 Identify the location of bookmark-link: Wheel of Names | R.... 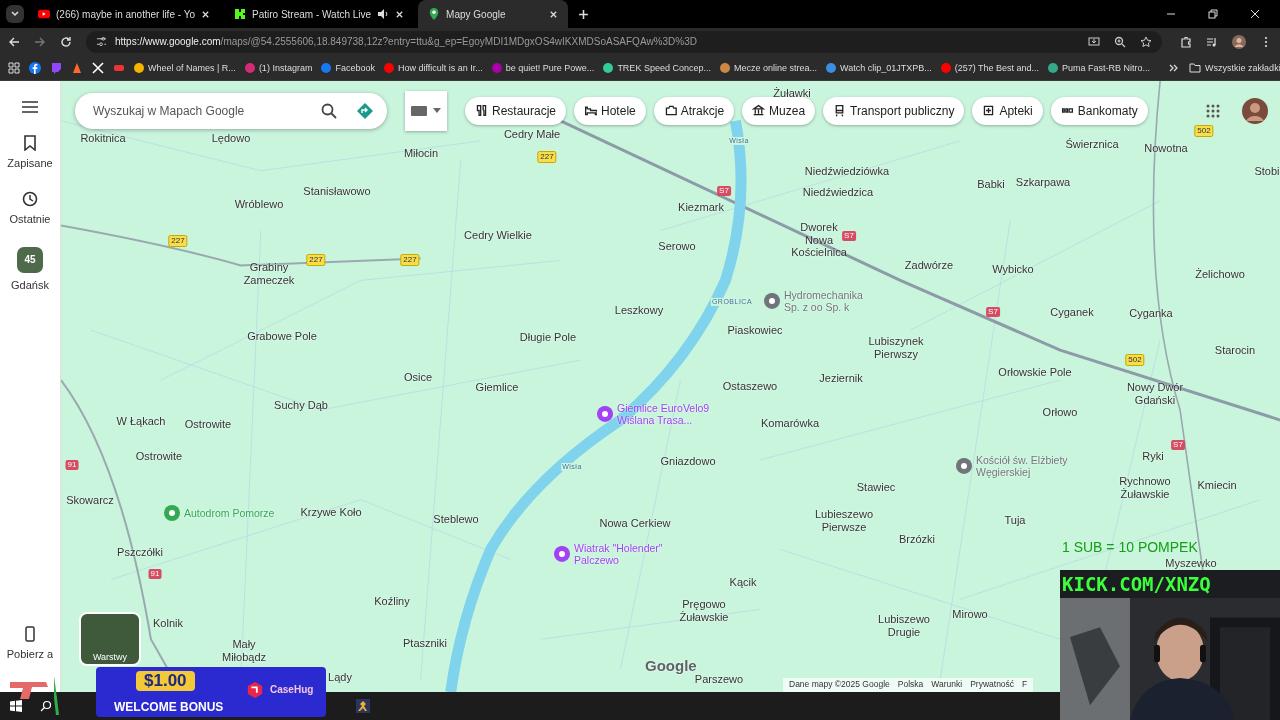
(185, 67).